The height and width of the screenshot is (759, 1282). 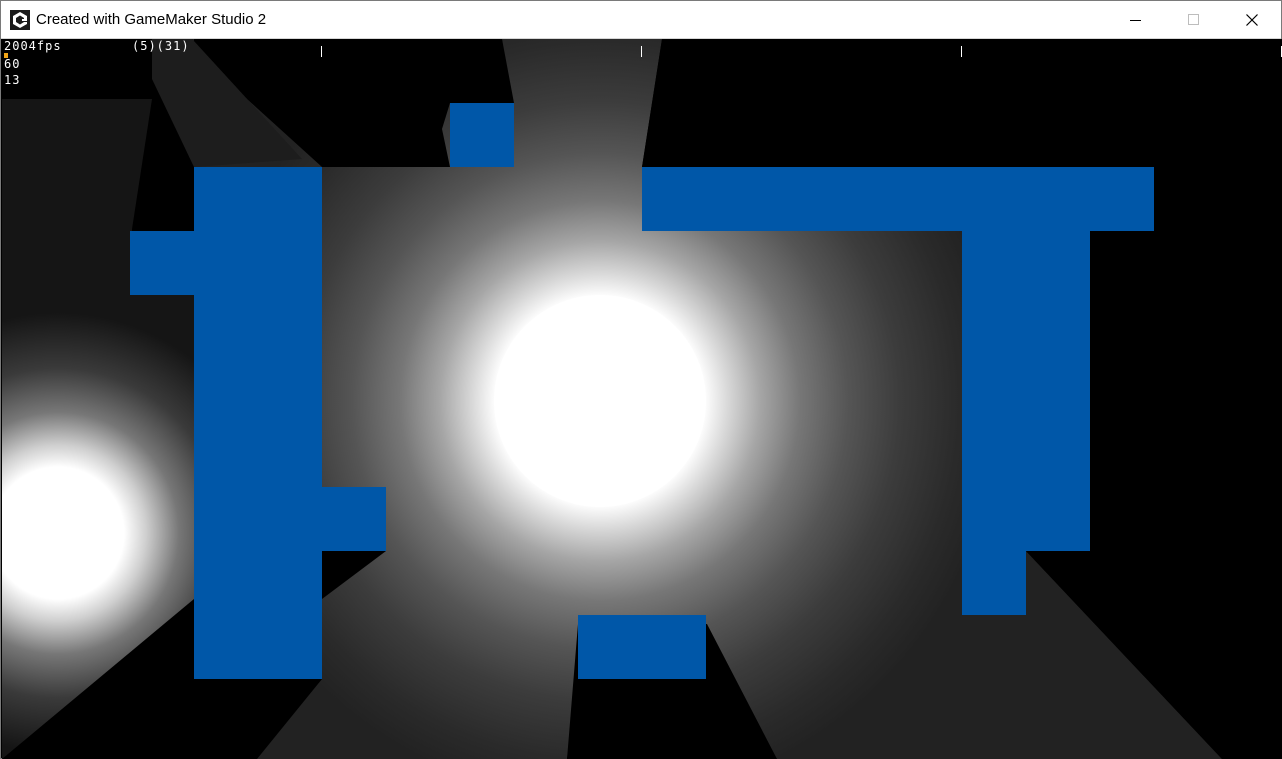 What do you see at coordinates (151, 19) in the screenshot?
I see `window-title: Created with GameMaker Studio 2` at bounding box center [151, 19].